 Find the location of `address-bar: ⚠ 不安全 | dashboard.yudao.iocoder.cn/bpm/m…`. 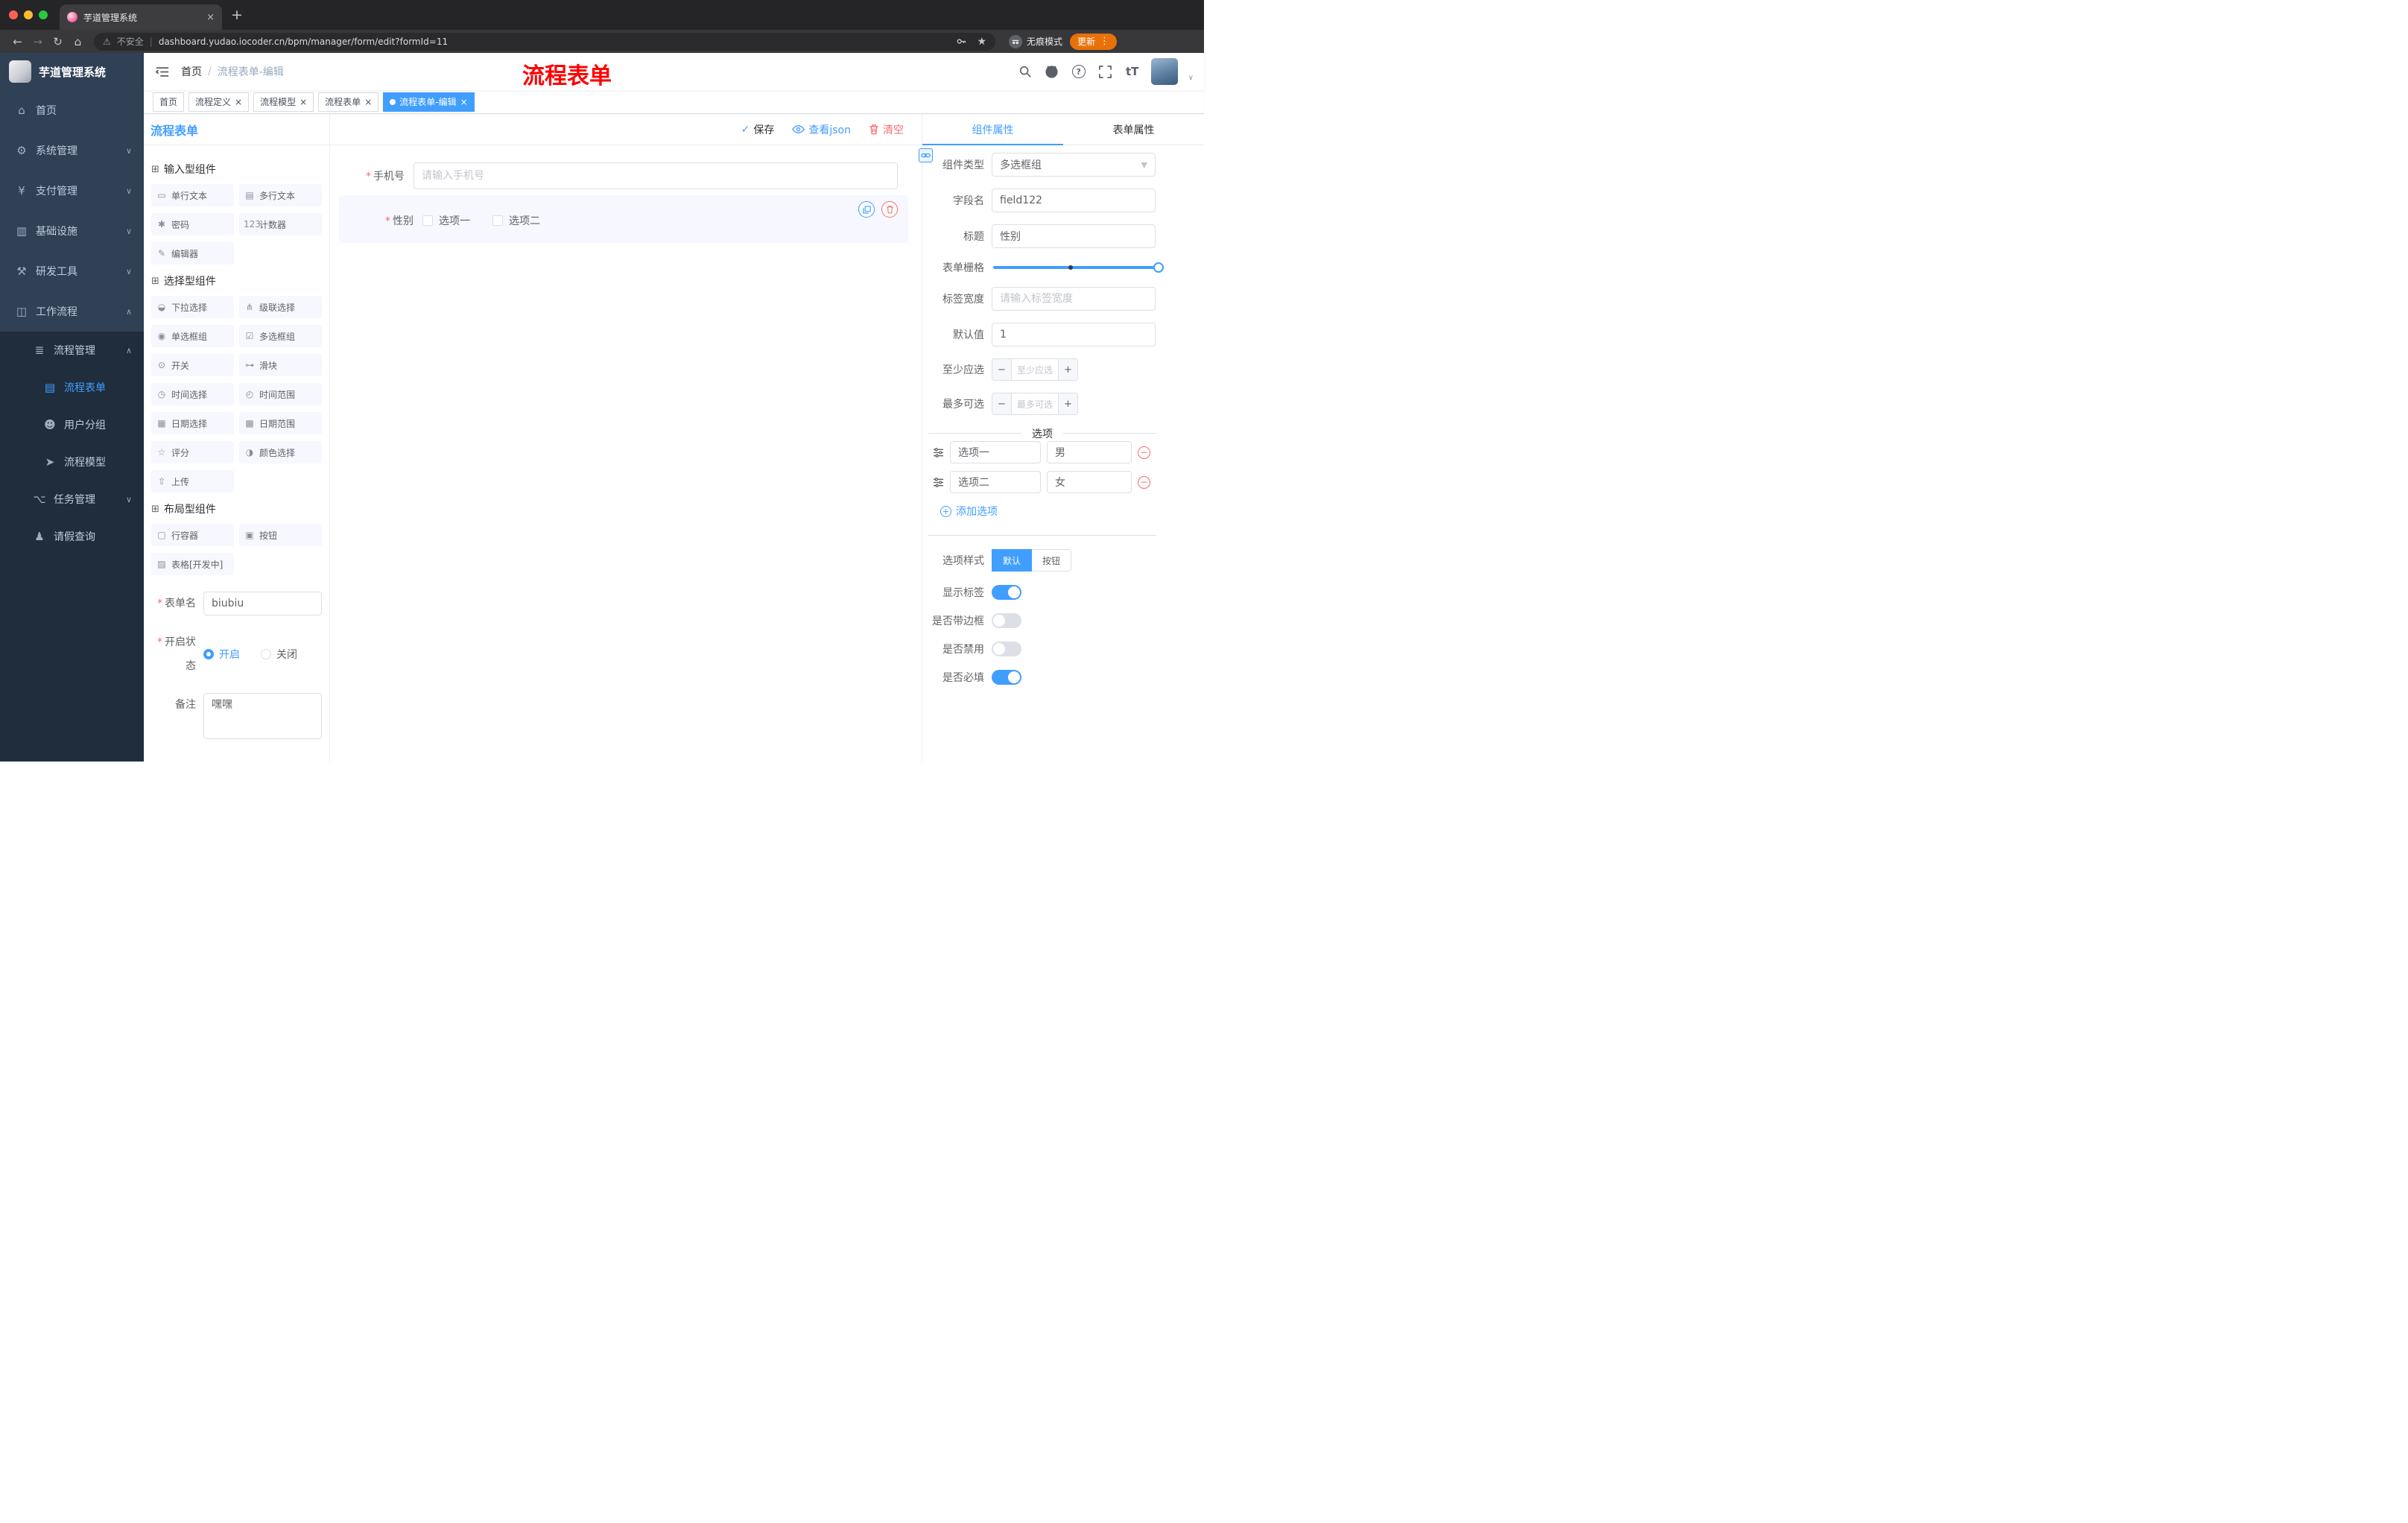

address-bar: ⚠ 不安全 | dashboard.yudao.iocoder.cn/bpm/m… is located at coordinates (544, 41).